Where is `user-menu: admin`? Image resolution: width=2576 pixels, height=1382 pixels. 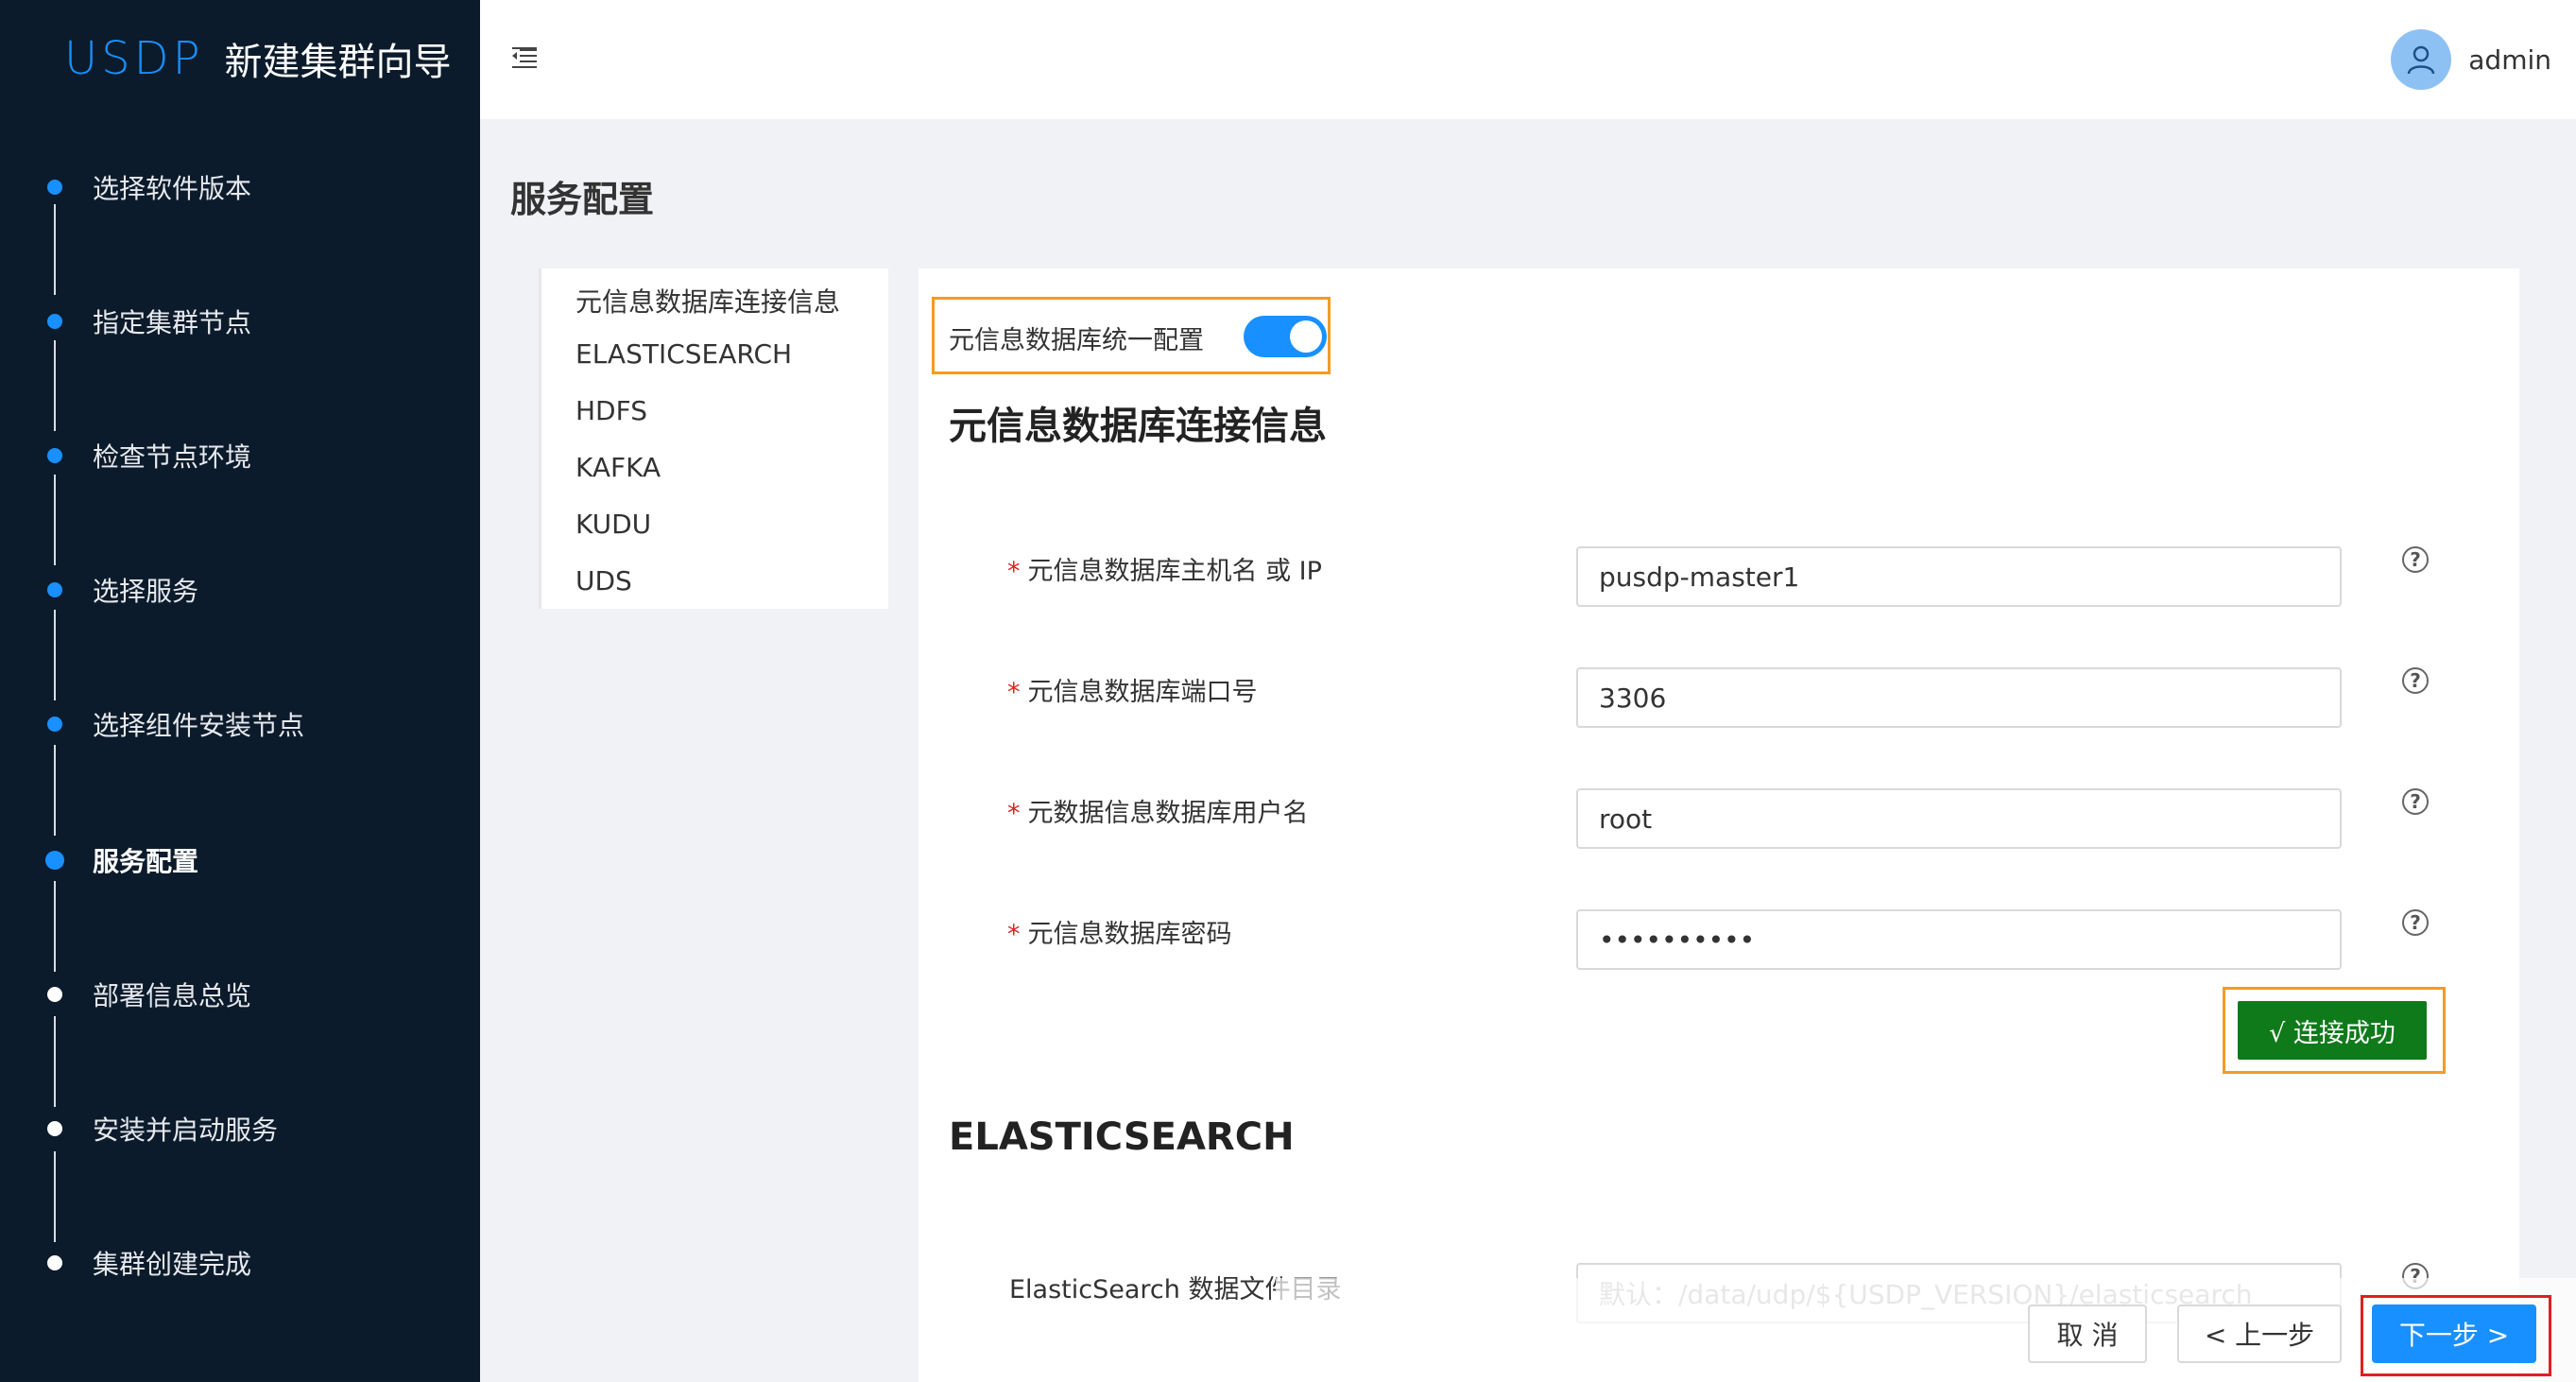
user-menu: admin is located at coordinates (2471, 59).